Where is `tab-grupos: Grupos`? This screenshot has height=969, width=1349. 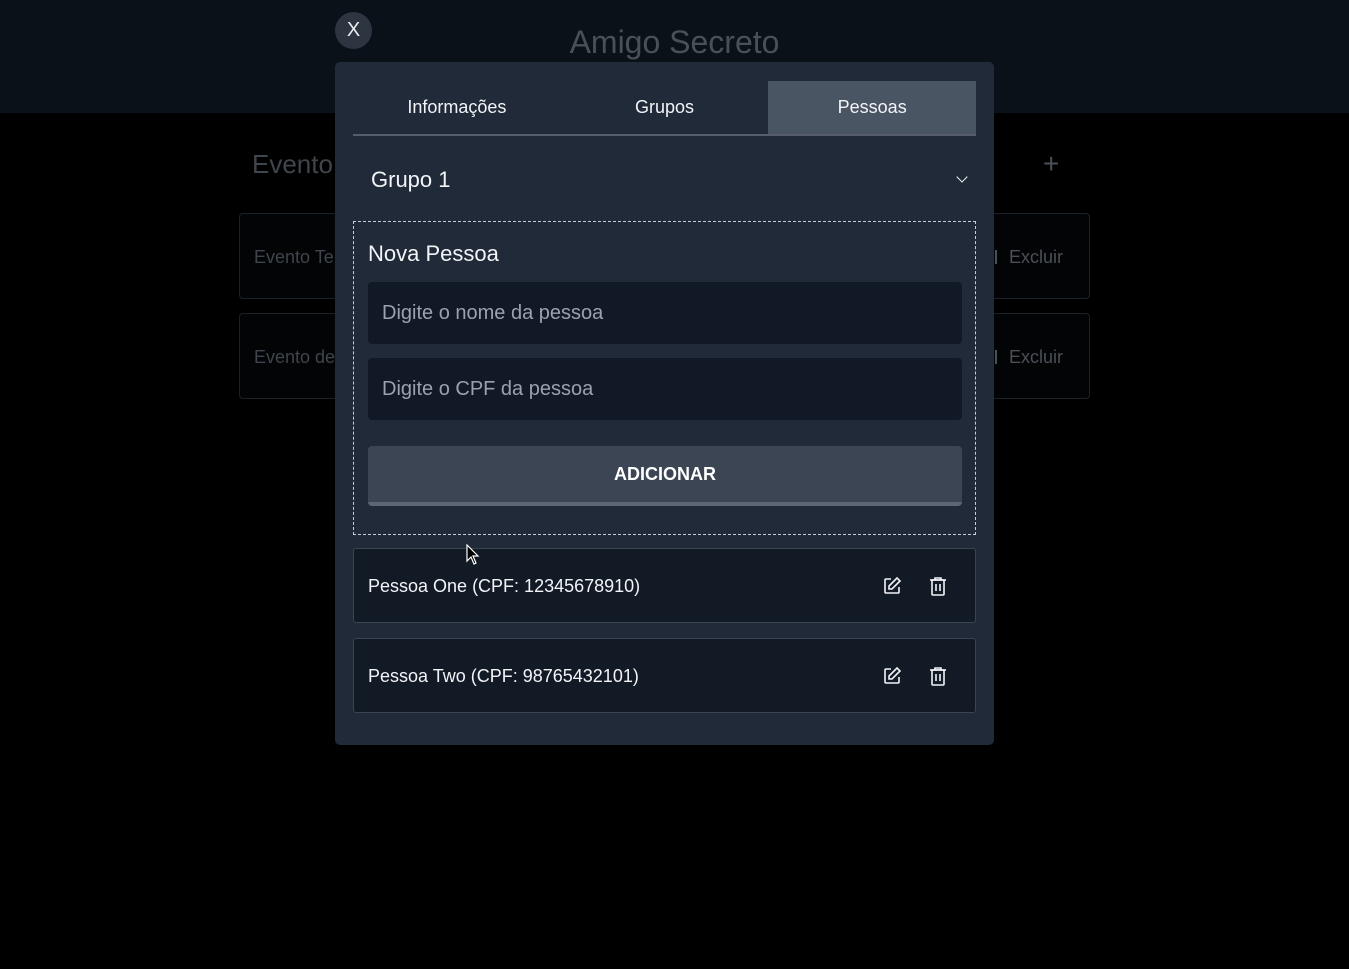
tab-grupos: Grupos is located at coordinates (665, 107).